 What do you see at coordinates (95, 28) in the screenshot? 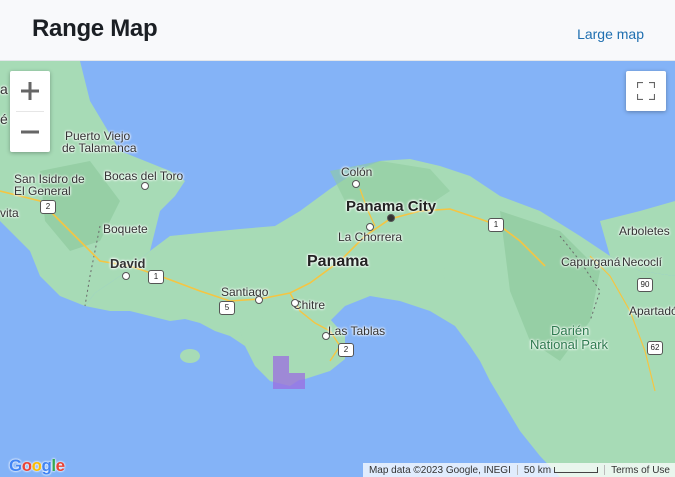
I see `page-title: Range Map` at bounding box center [95, 28].